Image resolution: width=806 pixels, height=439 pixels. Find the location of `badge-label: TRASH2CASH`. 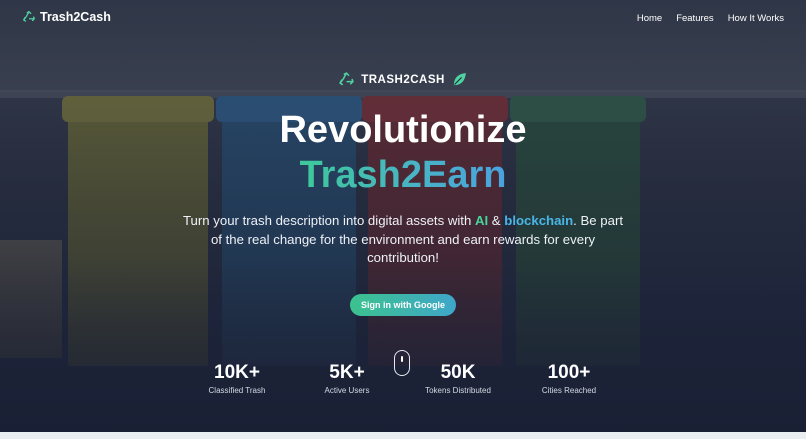

badge-label: TRASH2CASH is located at coordinates (403, 79).